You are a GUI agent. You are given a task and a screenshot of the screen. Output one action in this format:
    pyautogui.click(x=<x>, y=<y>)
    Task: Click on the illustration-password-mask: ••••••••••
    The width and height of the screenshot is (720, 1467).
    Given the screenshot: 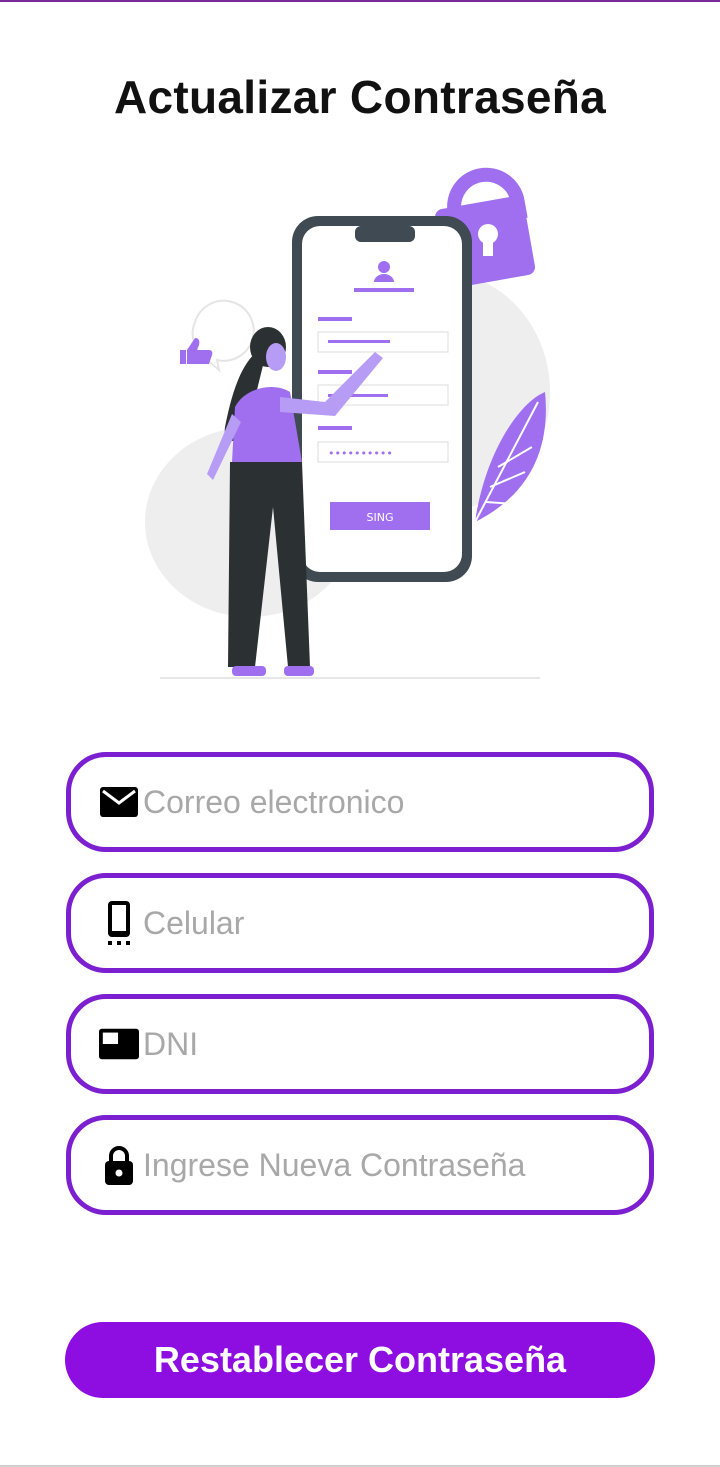 What is the action you would take?
    pyautogui.click(x=360, y=453)
    